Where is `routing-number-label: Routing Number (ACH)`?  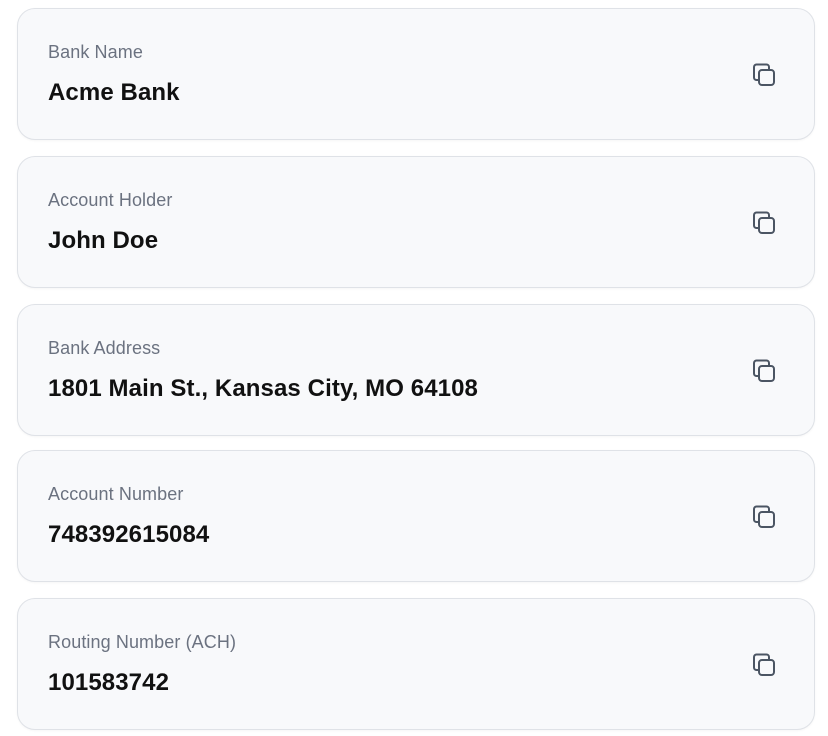 routing-number-label: Routing Number (ACH) is located at coordinates (142, 642).